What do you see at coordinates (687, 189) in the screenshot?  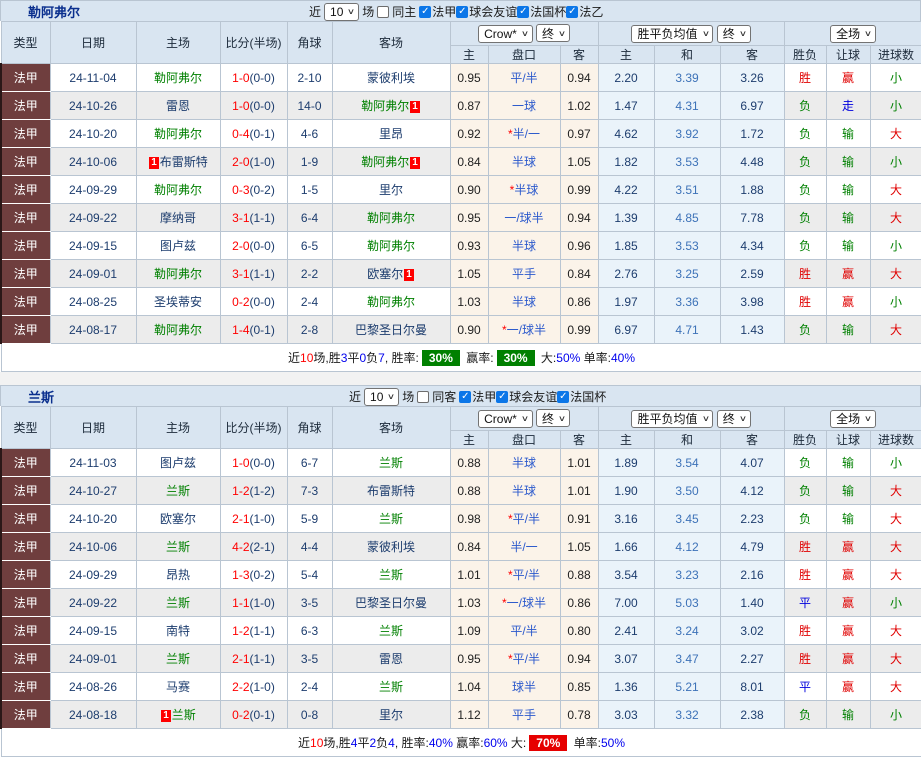 I see `odds-draw: 3.51` at bounding box center [687, 189].